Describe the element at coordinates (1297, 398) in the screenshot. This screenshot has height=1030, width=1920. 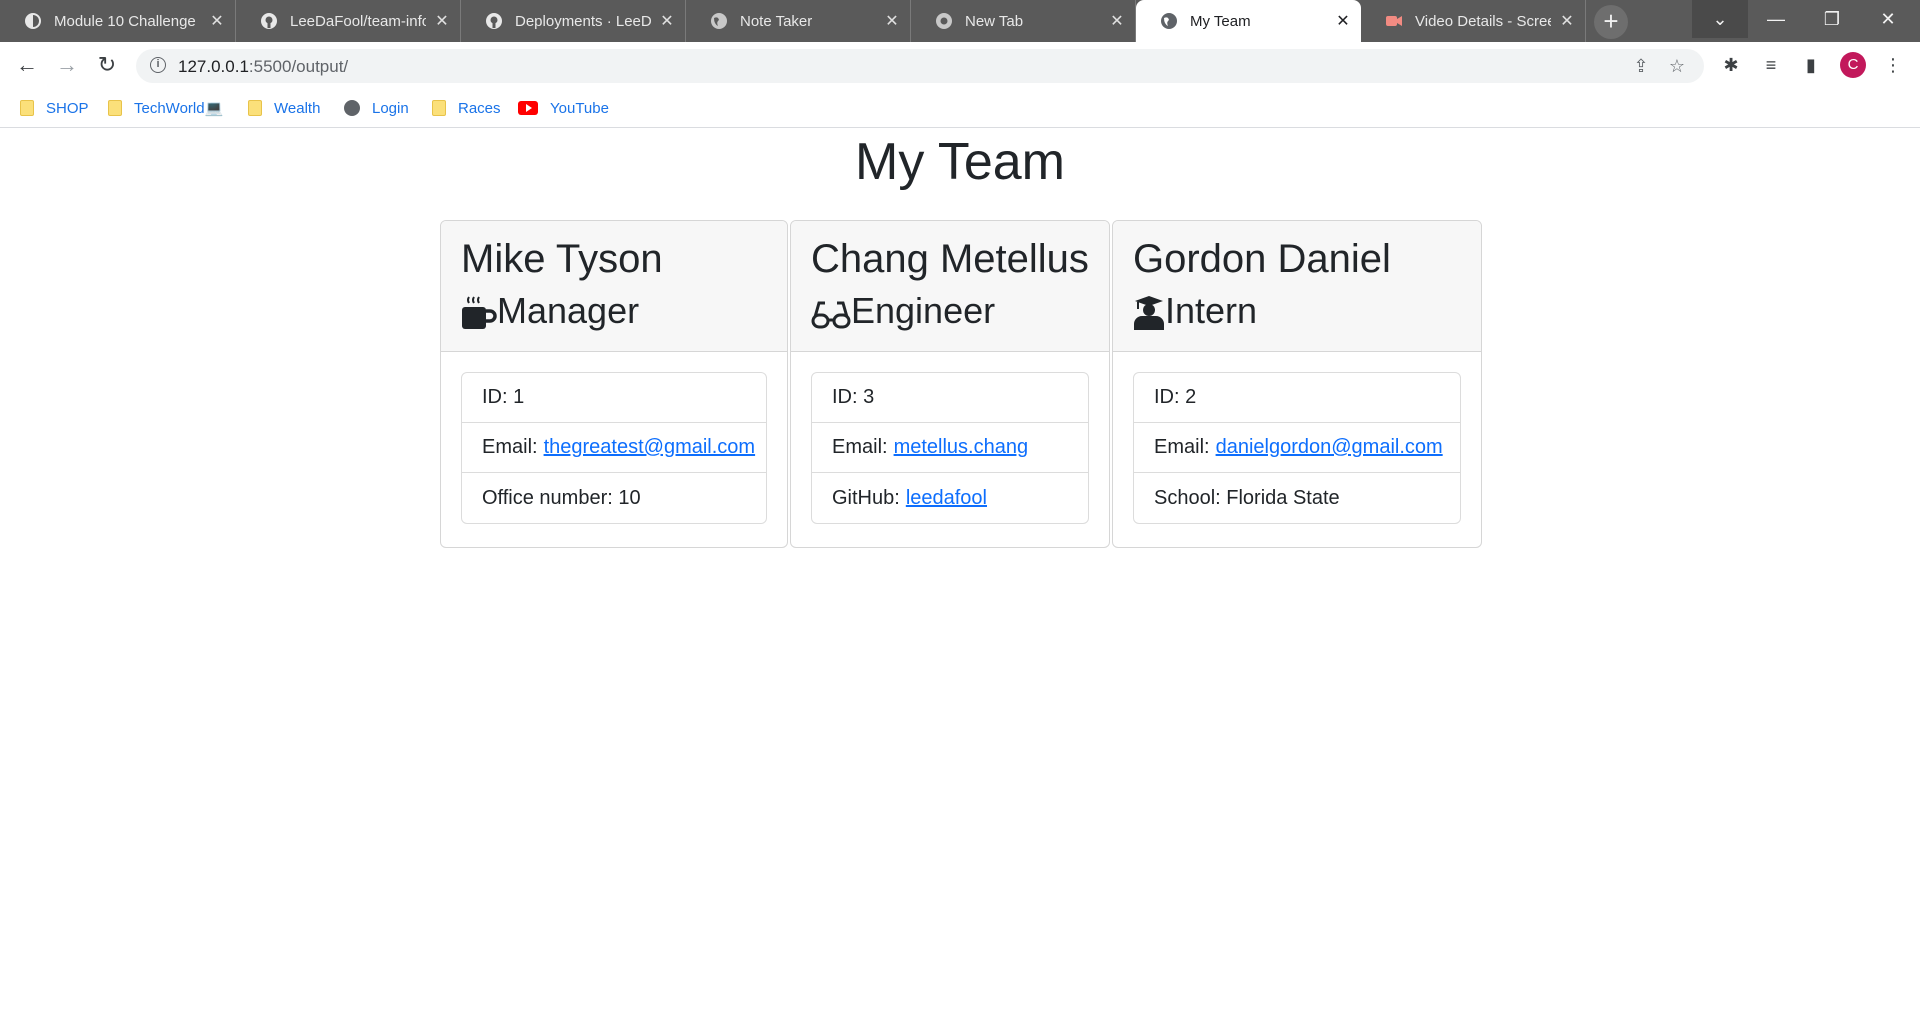
I see `employee-id: ID: 2` at that location.